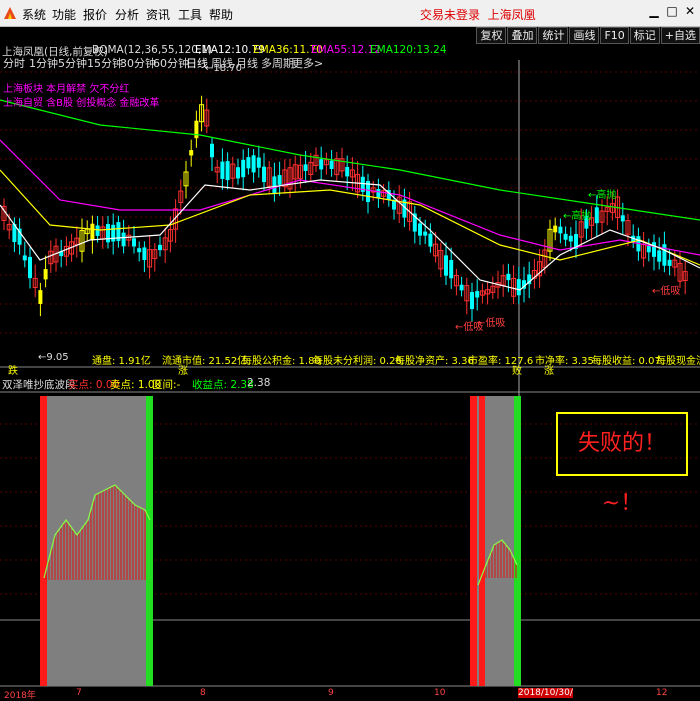  What do you see at coordinates (473, 541) in the screenshot?
I see `indicator-range-2-buy-edge` at bounding box center [473, 541].